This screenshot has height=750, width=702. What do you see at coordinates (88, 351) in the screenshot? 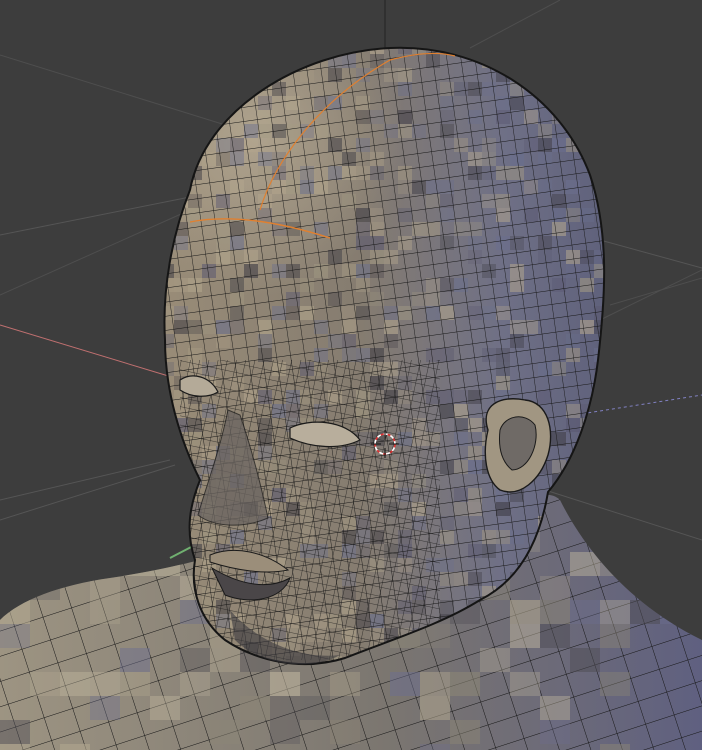
I see `x-axis-line` at bounding box center [88, 351].